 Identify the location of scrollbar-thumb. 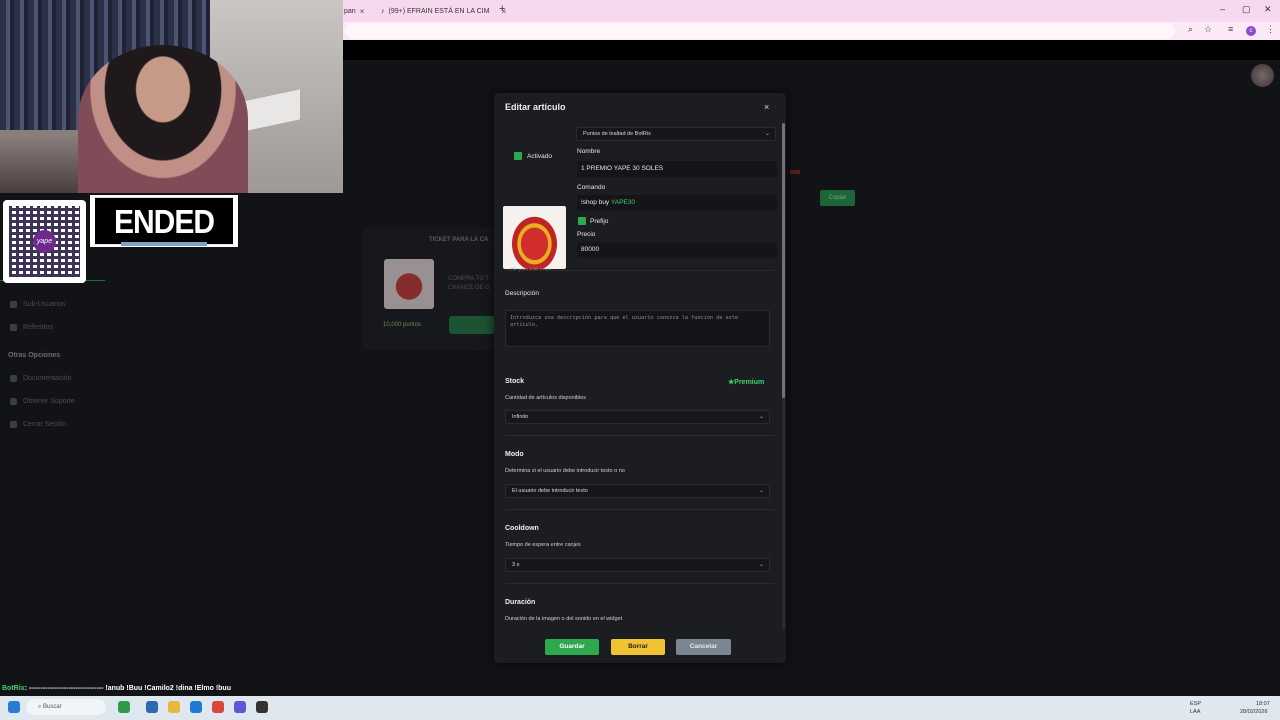
(783, 260).